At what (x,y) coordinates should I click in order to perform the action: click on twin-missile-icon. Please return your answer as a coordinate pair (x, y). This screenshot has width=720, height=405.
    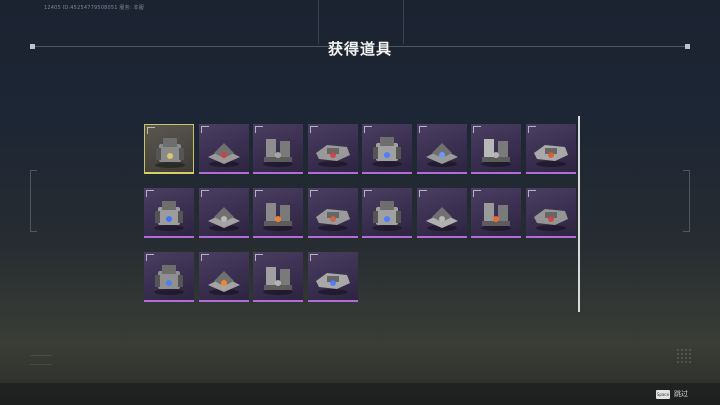
    Looking at the image, I should click on (496, 217).